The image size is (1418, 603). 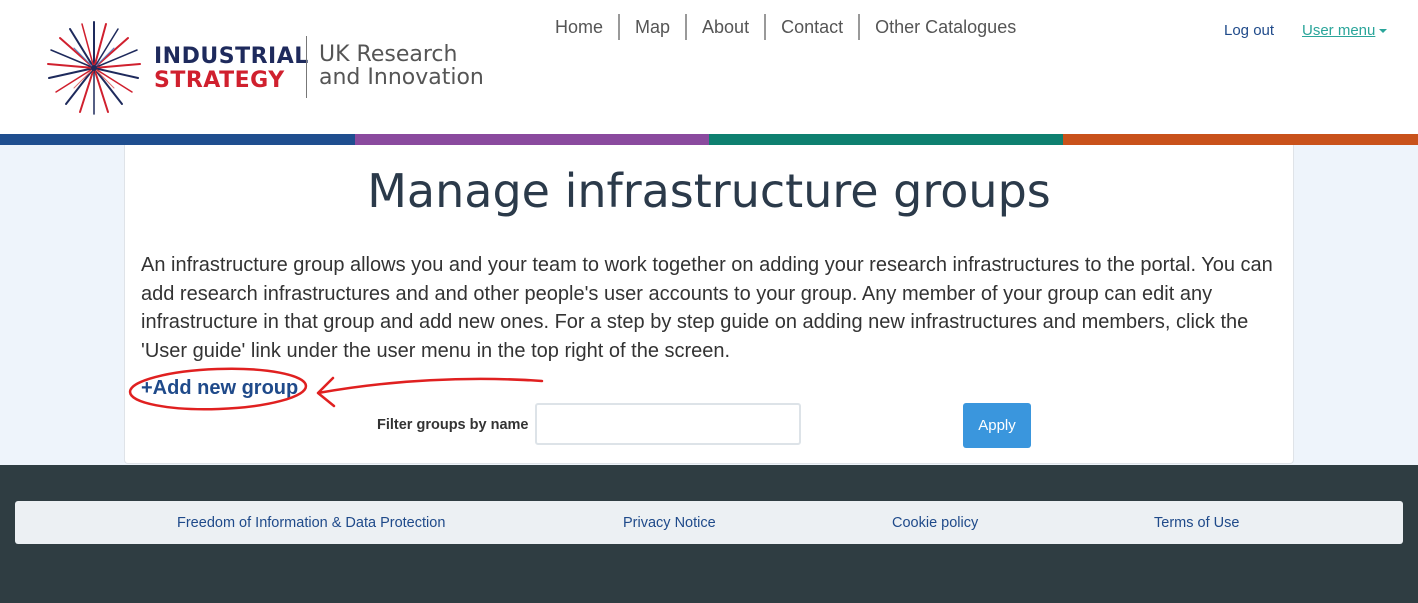 What do you see at coordinates (532, 139) in the screenshot?
I see `color-stripe-purple` at bounding box center [532, 139].